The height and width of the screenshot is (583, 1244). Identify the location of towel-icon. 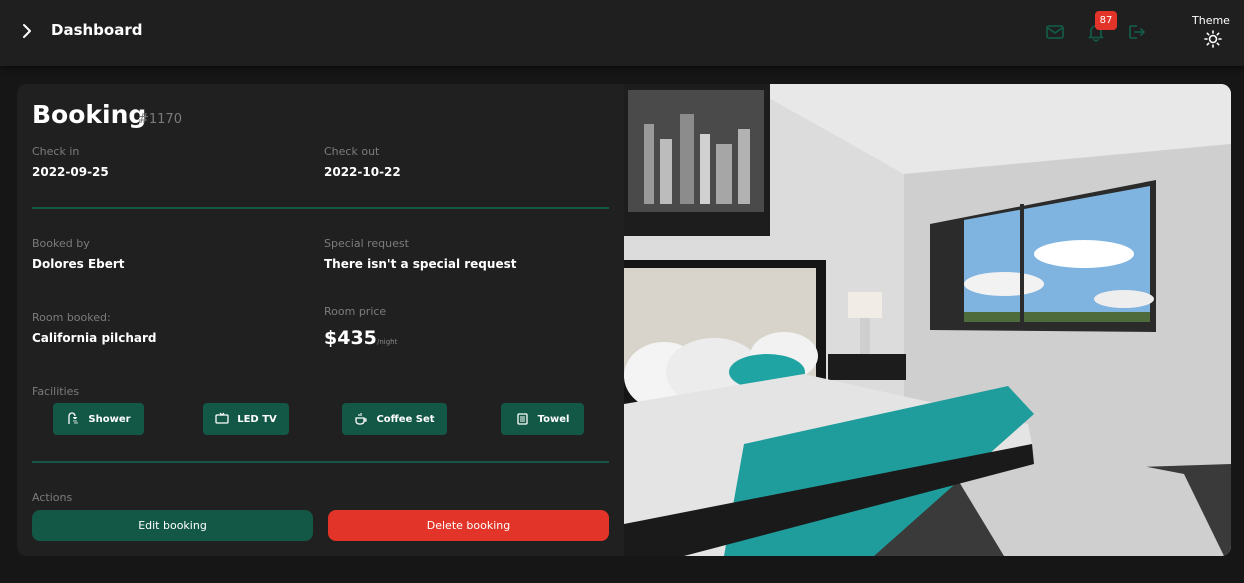
(522, 419).